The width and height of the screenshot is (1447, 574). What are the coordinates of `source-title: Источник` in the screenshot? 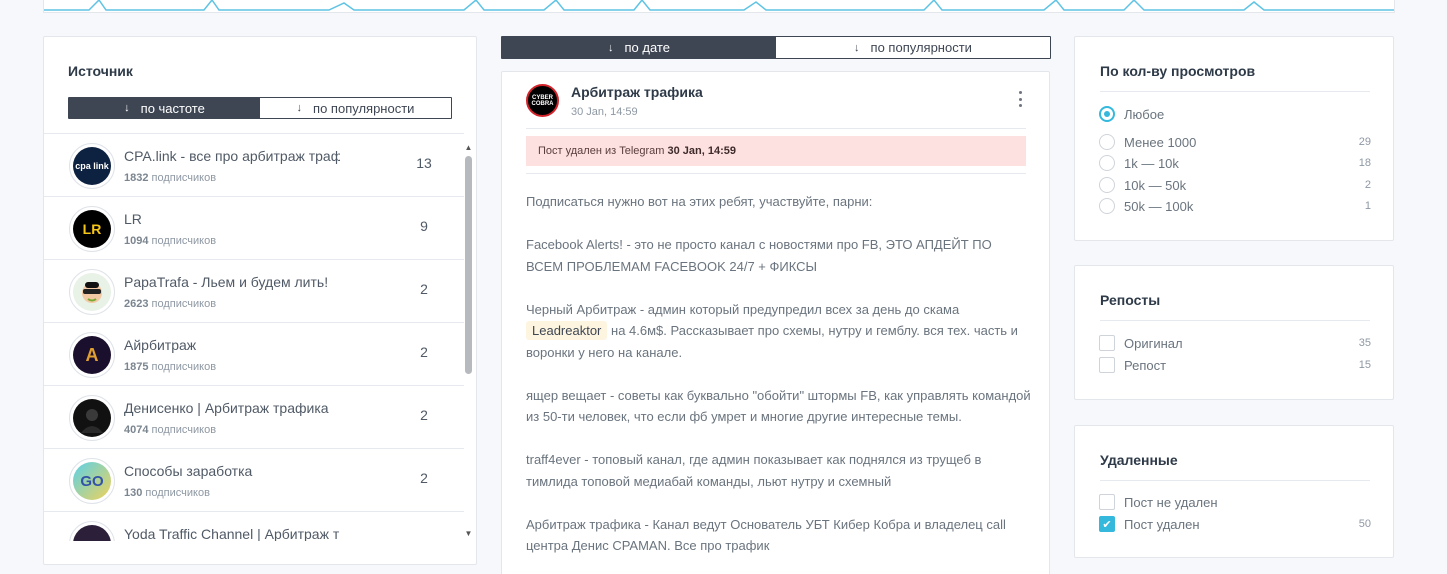 It's located at (100, 71).